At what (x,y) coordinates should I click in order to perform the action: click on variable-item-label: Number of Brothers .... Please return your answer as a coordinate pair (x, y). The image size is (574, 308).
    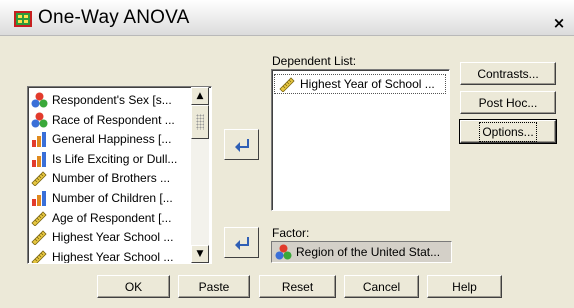
    Looking at the image, I should click on (111, 178).